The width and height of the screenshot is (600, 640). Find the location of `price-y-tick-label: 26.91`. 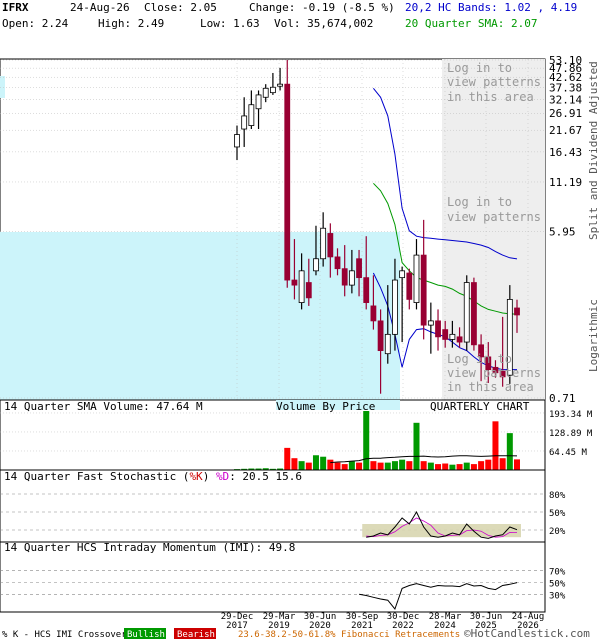

price-y-tick-label: 26.91 is located at coordinates (565, 113).